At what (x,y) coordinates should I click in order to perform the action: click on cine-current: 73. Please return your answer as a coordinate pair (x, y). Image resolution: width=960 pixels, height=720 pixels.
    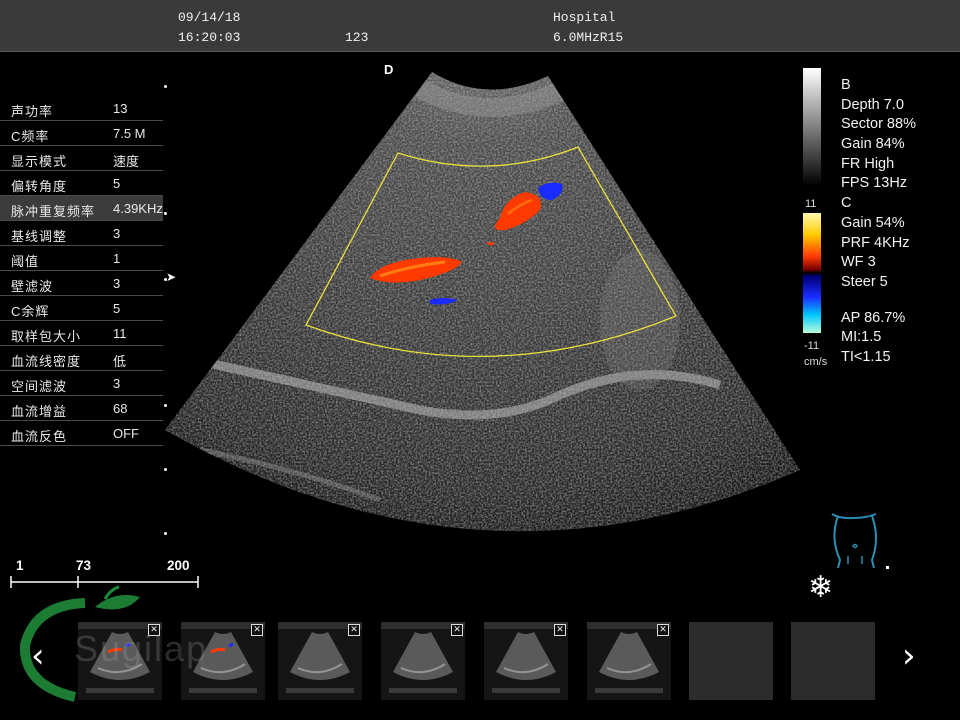
    Looking at the image, I should click on (84, 565).